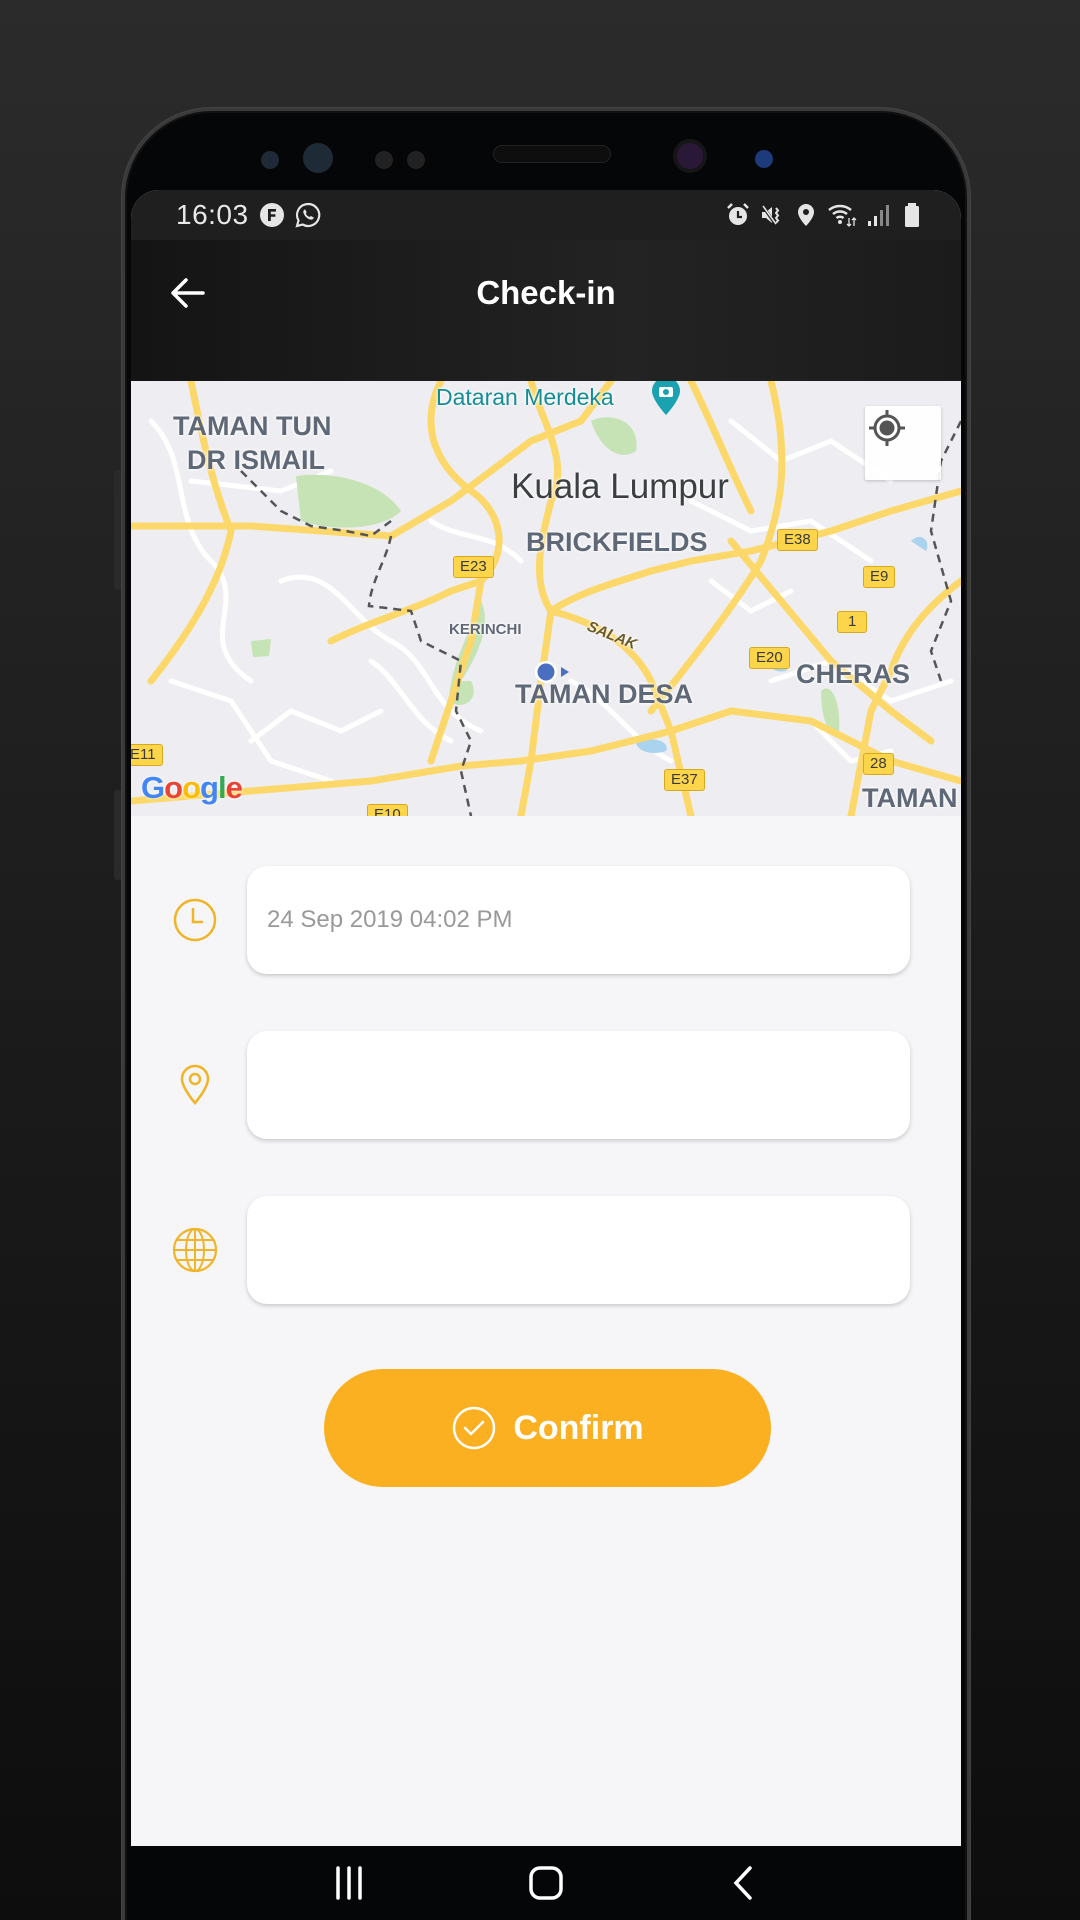 The image size is (1080, 1920). I want to click on signal-icon, so click(878, 215).